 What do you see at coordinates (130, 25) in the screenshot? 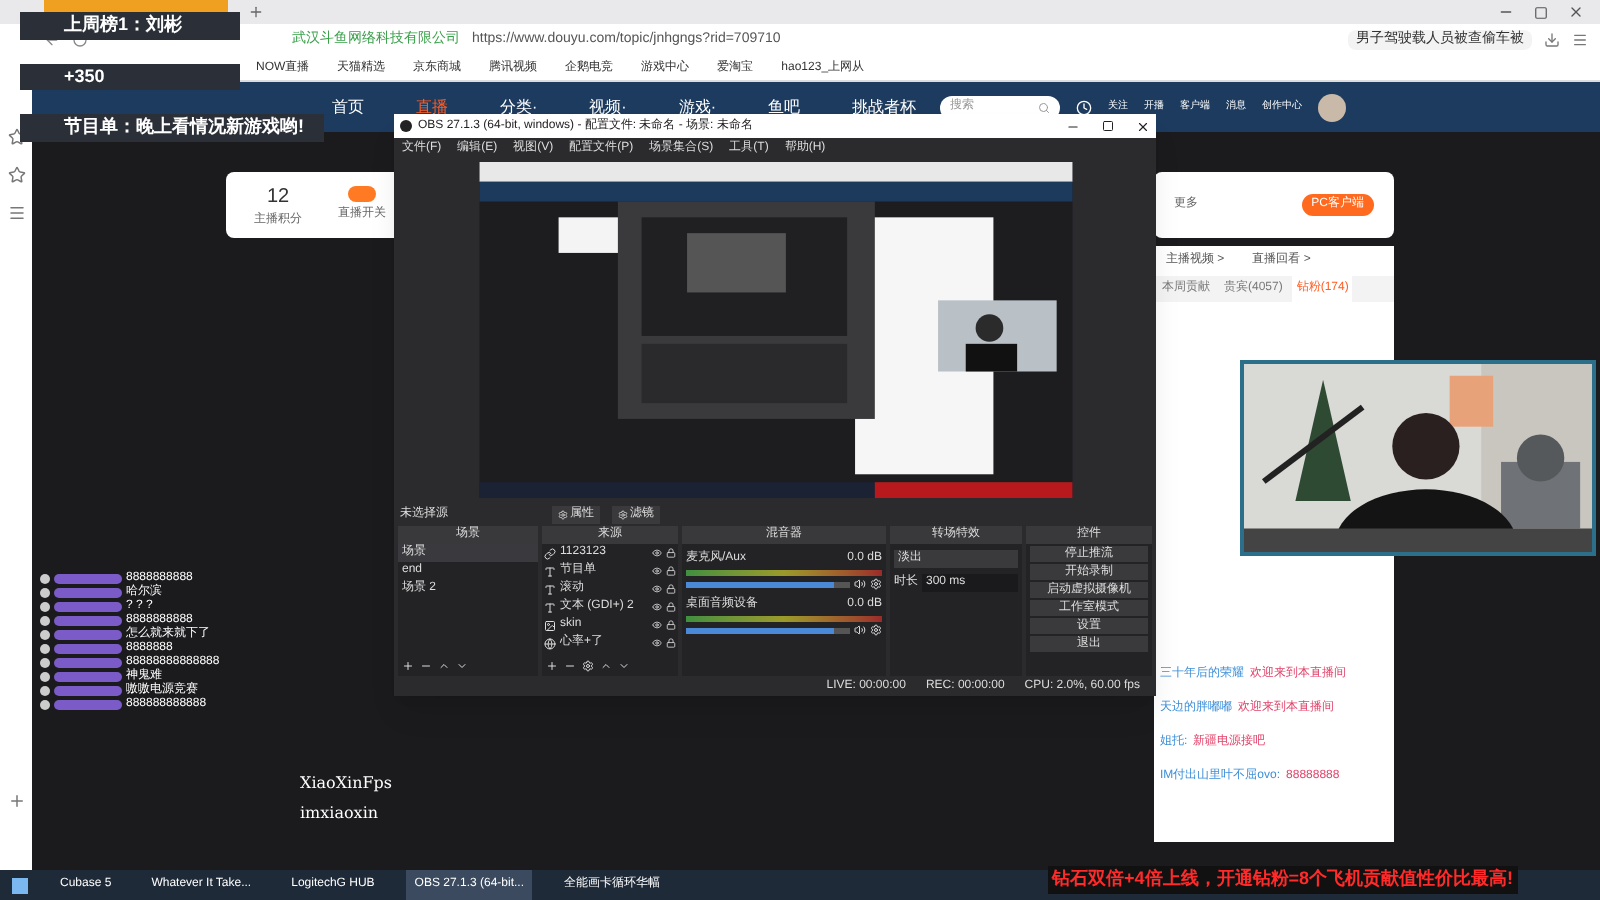
I see `rank-overlay: 上周榜1：刘彬` at bounding box center [130, 25].